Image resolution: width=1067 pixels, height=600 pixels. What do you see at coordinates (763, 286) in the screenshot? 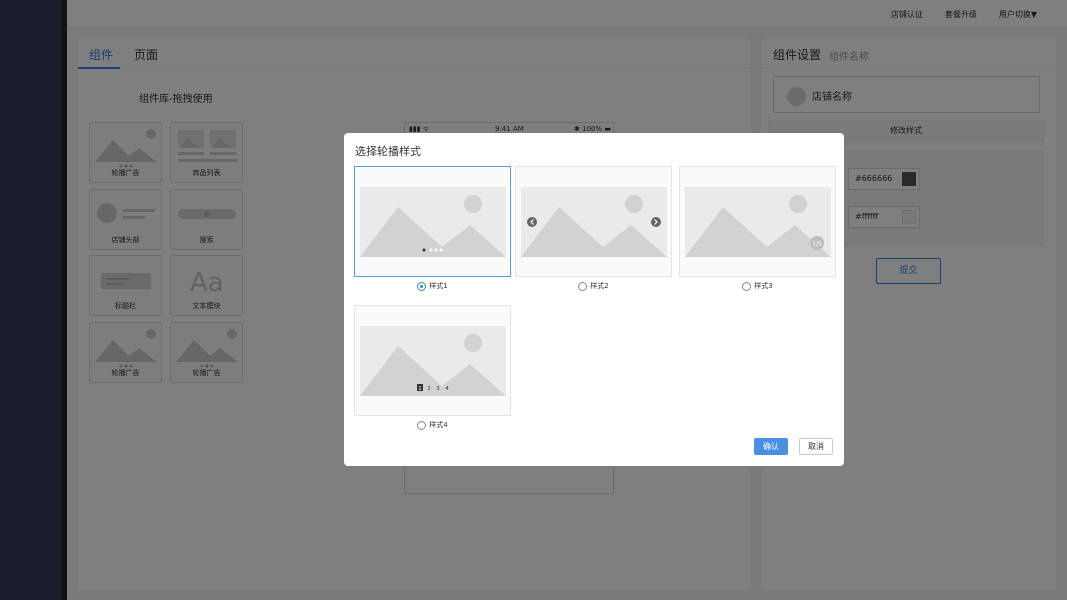
I see `option-text: 样式3` at bounding box center [763, 286].